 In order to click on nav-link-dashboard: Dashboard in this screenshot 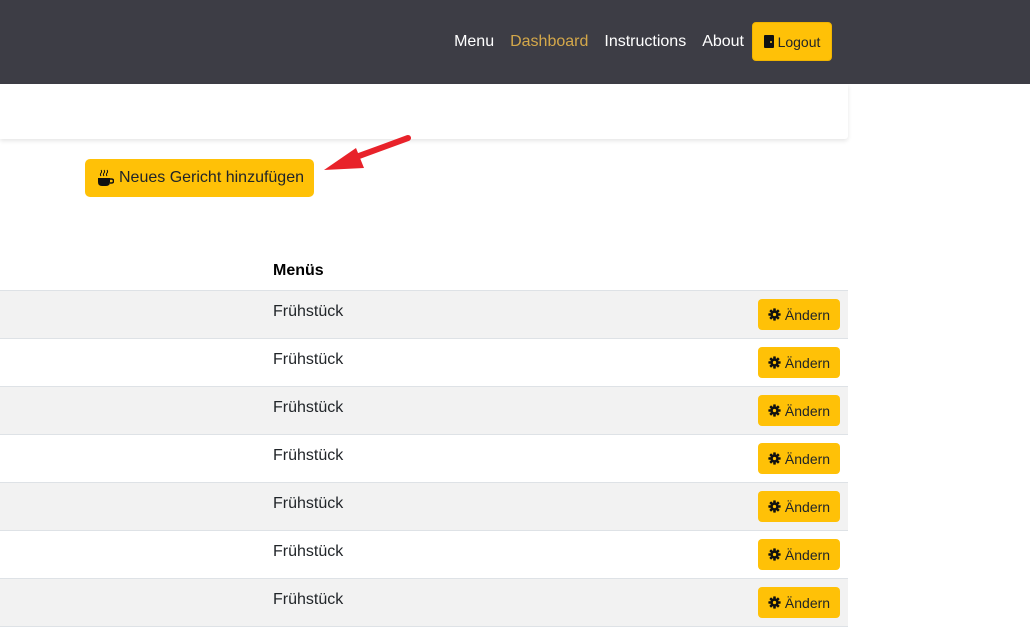, I will do `click(549, 42)`.